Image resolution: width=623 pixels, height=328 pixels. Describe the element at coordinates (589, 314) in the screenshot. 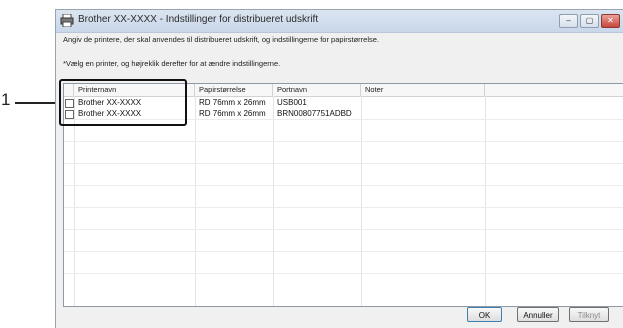

I see `apply-button: Tilknyt` at that location.